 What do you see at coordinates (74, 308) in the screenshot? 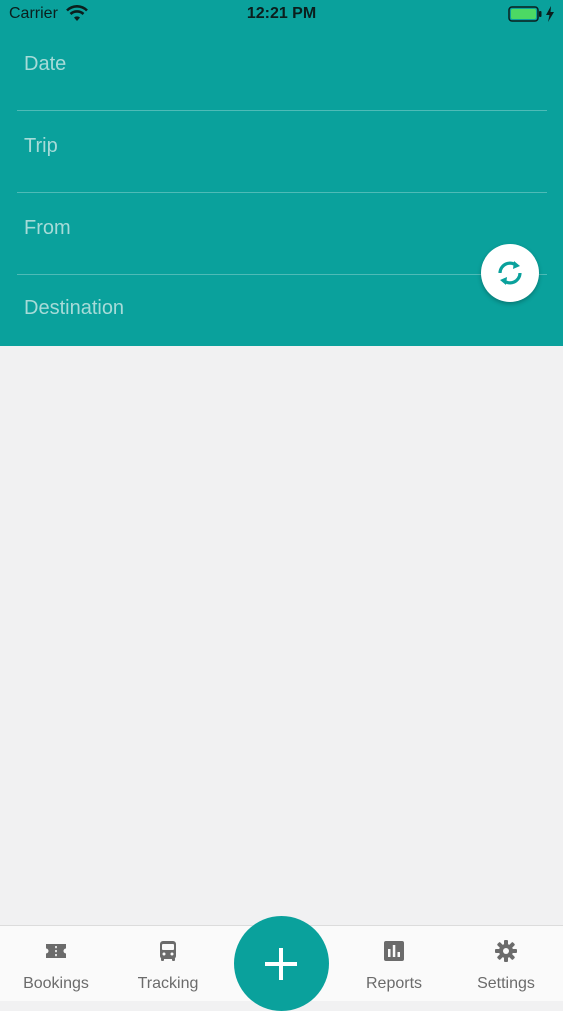
I see `destination-placeholder: Destination` at bounding box center [74, 308].